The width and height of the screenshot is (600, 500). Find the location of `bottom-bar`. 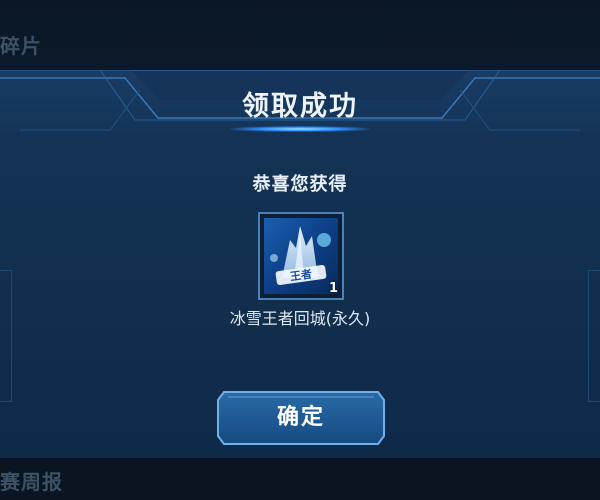

bottom-bar is located at coordinates (300, 479).